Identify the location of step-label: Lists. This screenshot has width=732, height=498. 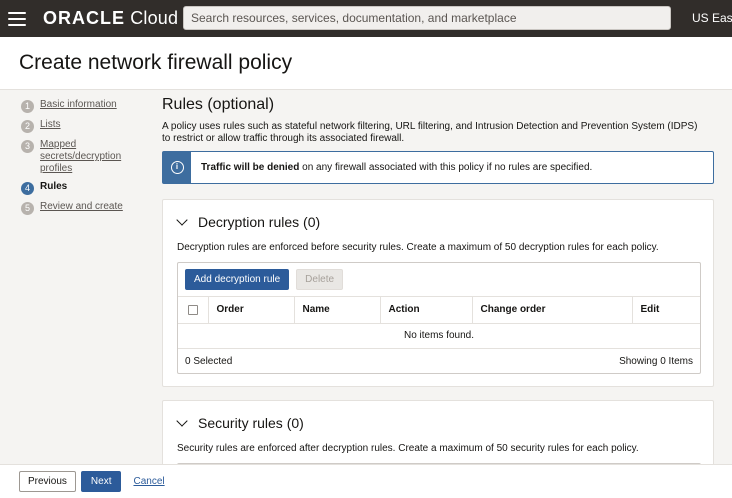
(50, 125).